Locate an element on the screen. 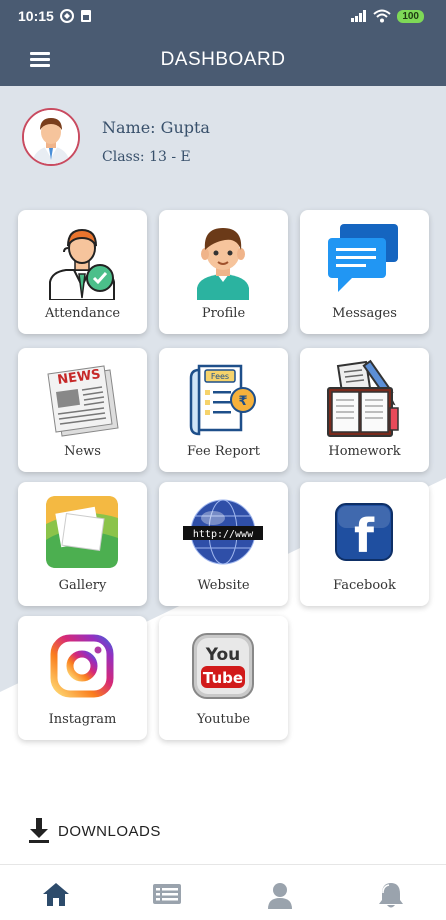  avatar is located at coordinates (51, 137).